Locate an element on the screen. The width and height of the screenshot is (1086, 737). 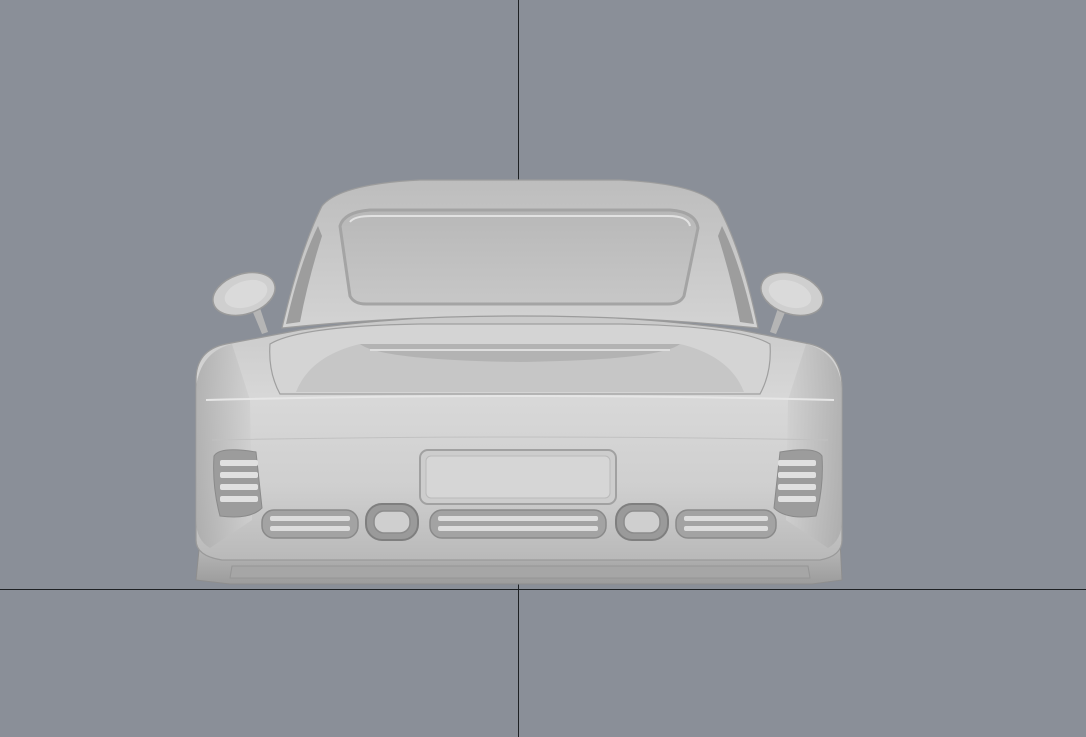
left-tail-light-vents is located at coordinates (238, 483).